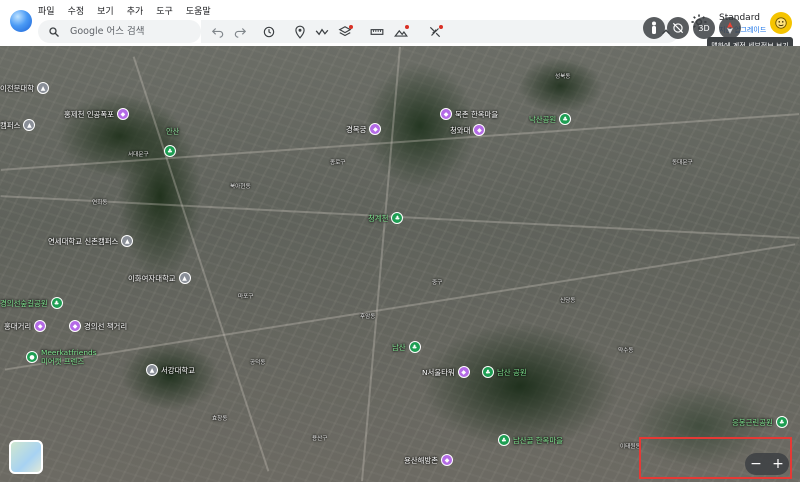  I want to click on pegman-icon, so click(654, 27).